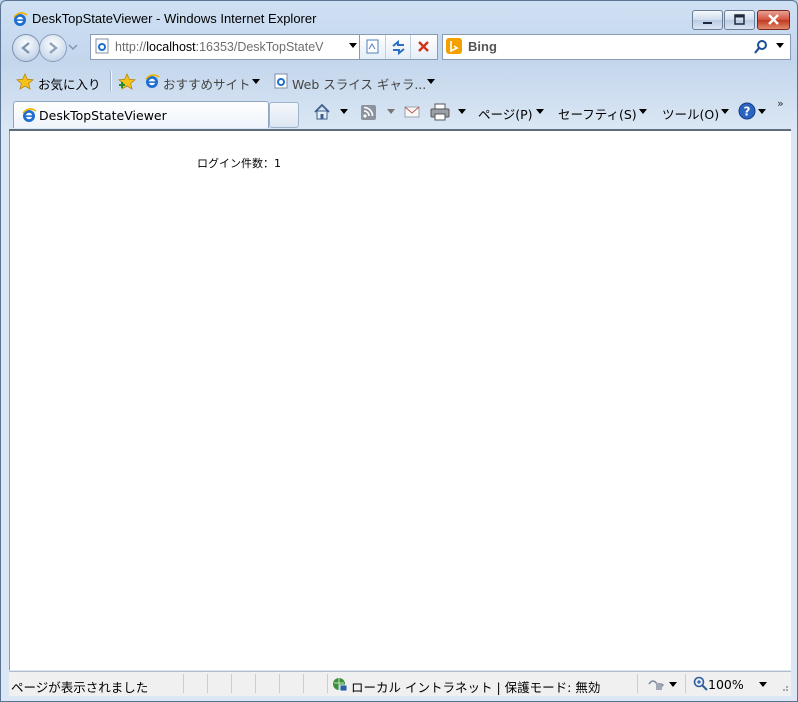 The image size is (798, 702). I want to click on new-tab-button, so click(284, 115).